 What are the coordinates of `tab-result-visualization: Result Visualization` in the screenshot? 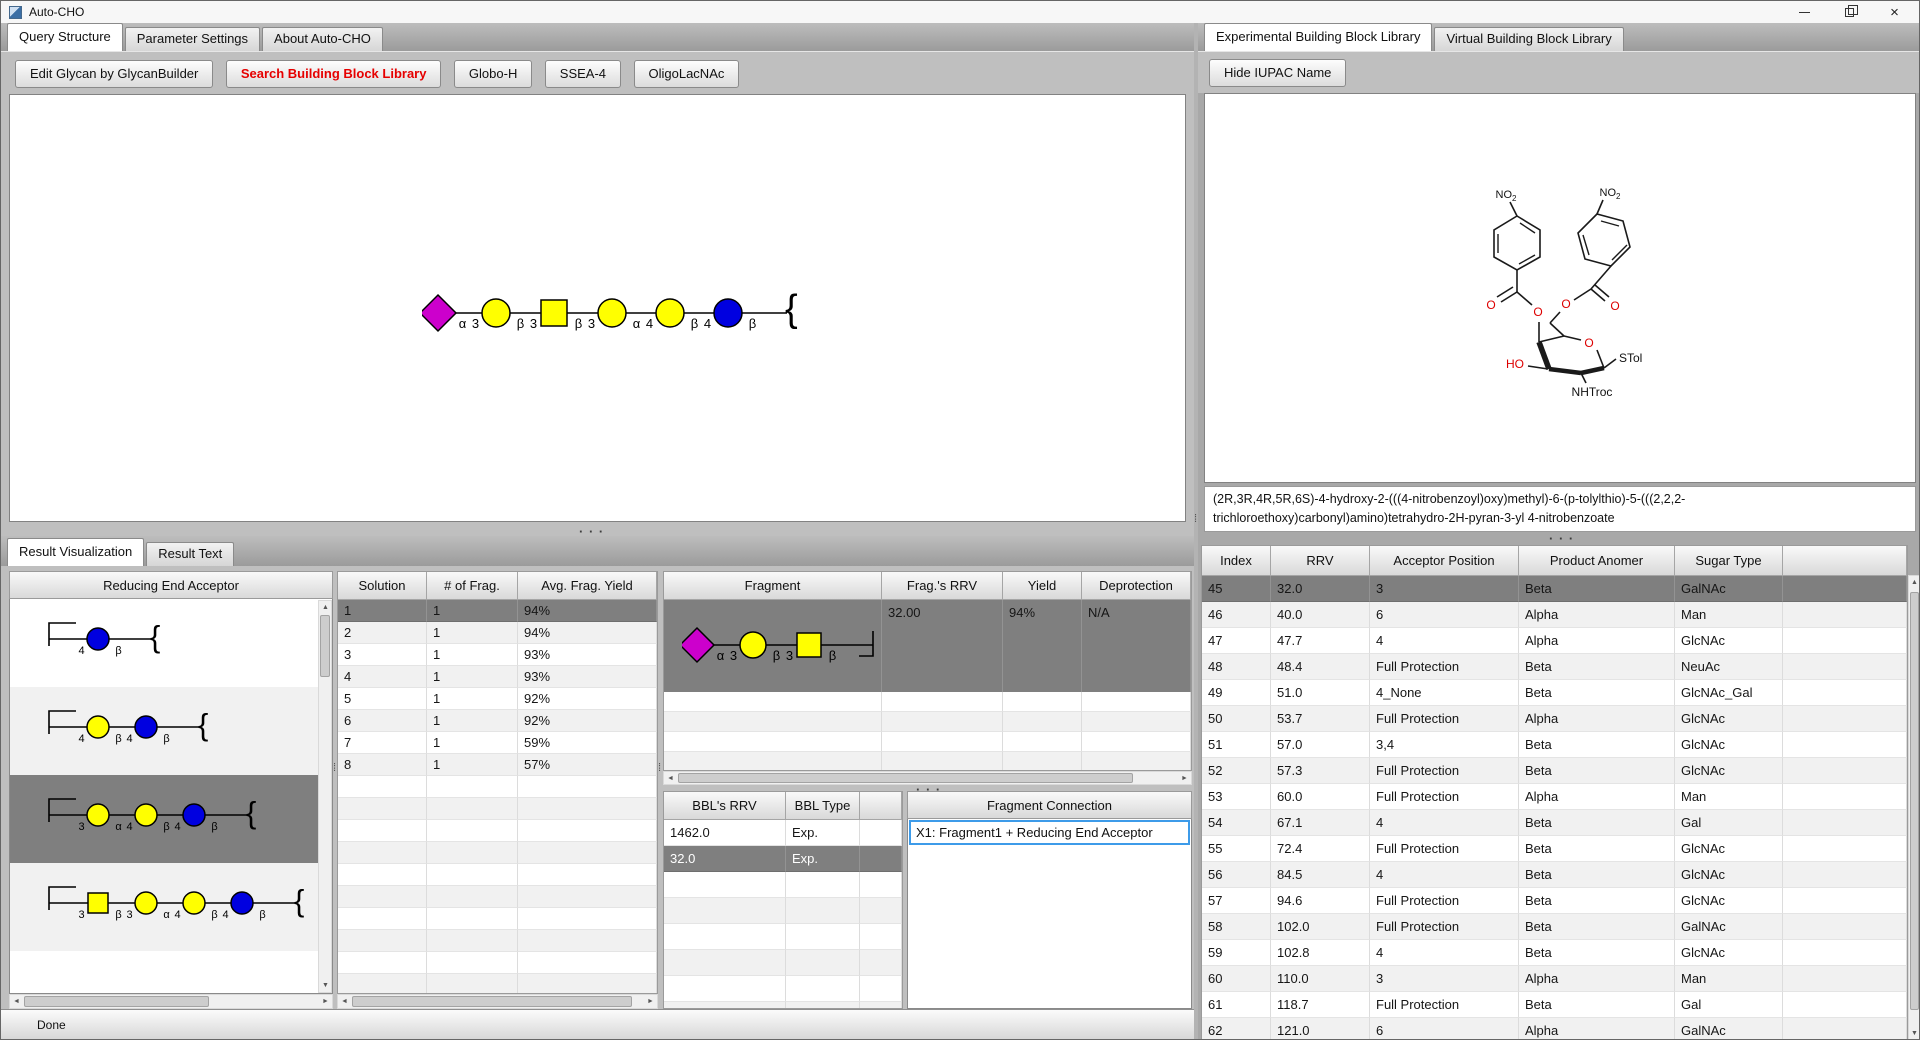 It's located at (76, 552).